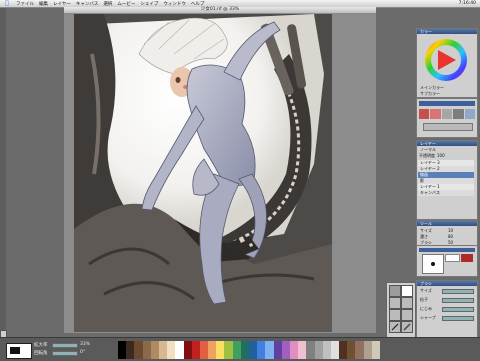  Describe the element at coordinates (149, 4) in the screenshot. I see `menu-item: シェイプ` at that location.